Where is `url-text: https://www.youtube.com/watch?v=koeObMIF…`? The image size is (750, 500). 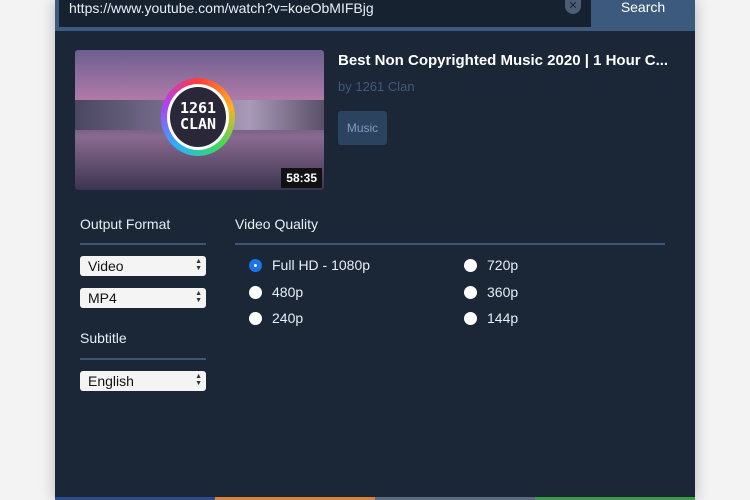
url-text: https://www.youtube.com/watch?v=koeObMIF… is located at coordinates (221, 8).